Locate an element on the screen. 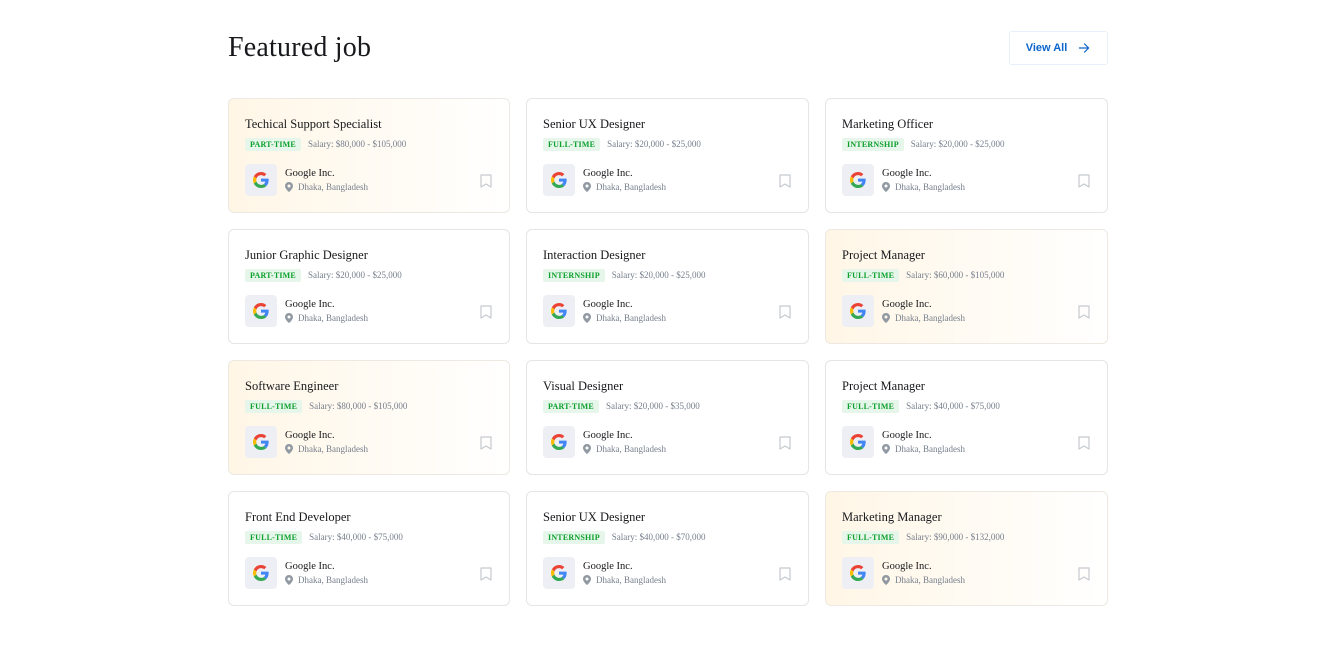 This screenshot has height=654, width=1337. job-meta: FULL-TIME Salary: $90,000 - $132,000 is located at coordinates (966, 537).